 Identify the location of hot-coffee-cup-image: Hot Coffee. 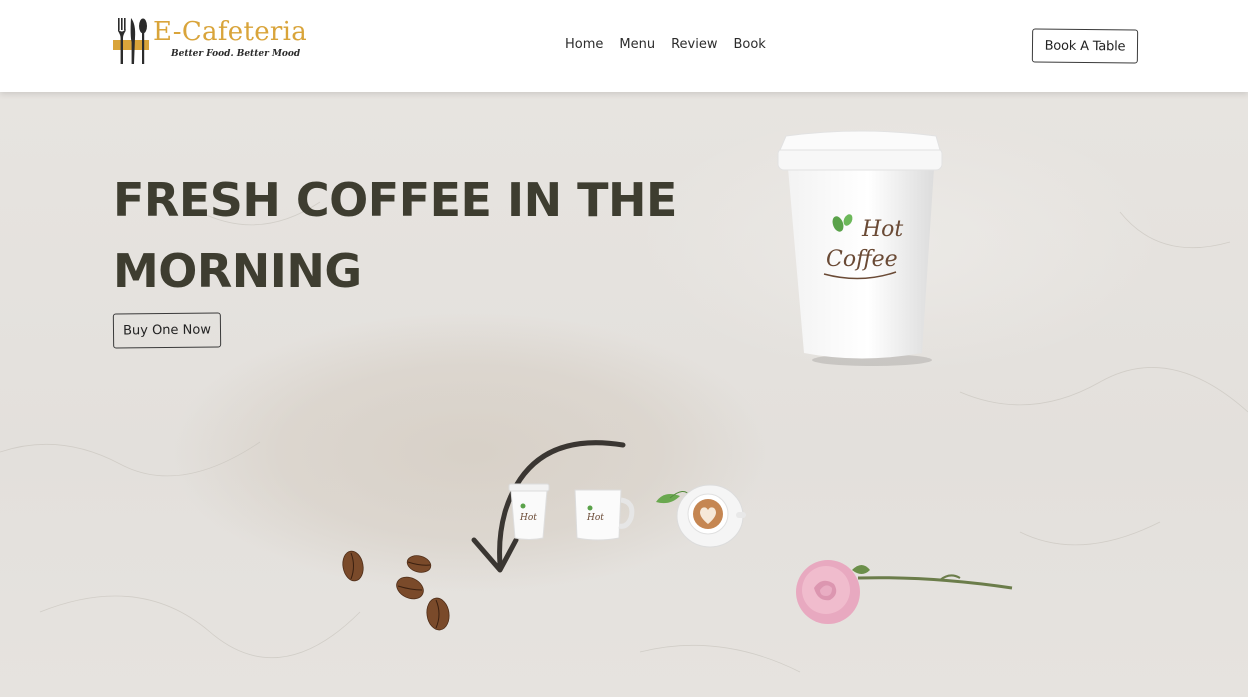
(860, 248).